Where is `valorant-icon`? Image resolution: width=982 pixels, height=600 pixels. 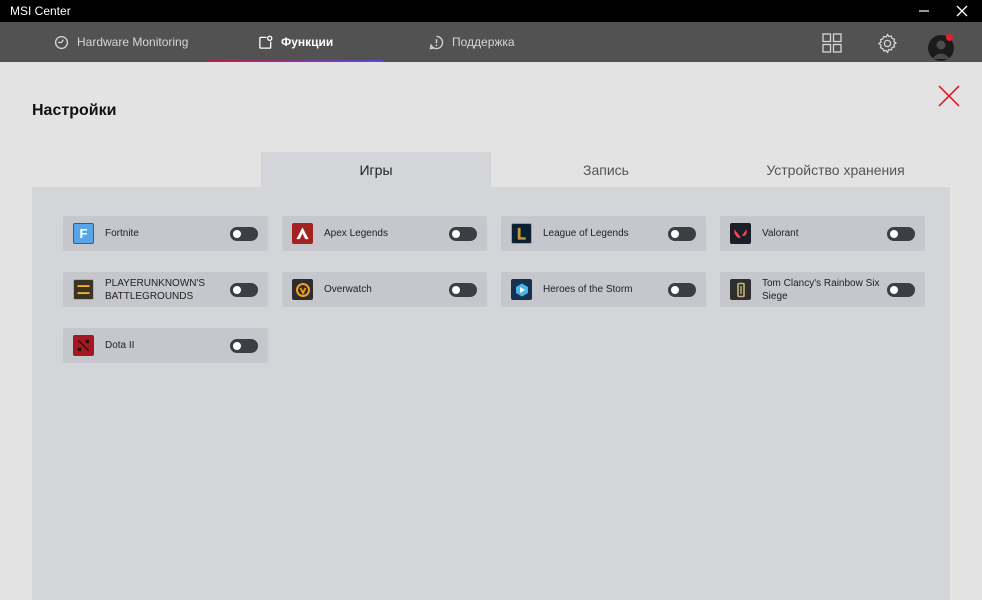
valorant-icon is located at coordinates (740, 233).